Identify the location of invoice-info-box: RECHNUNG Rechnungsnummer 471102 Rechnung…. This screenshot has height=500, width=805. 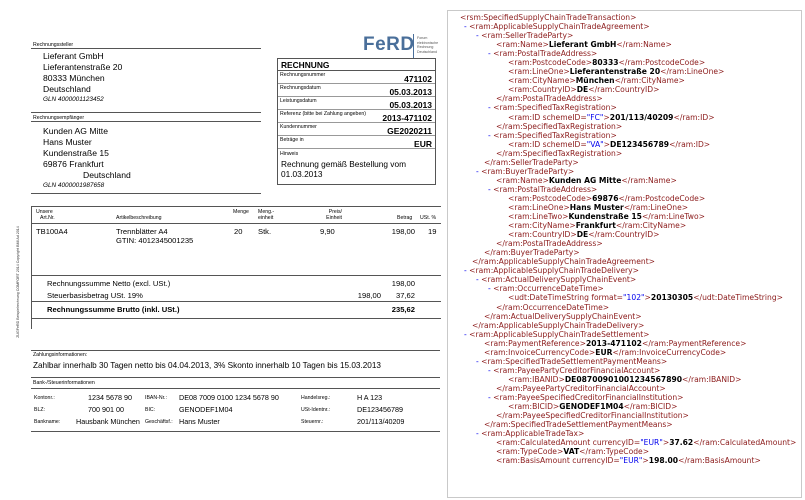
(356, 121).